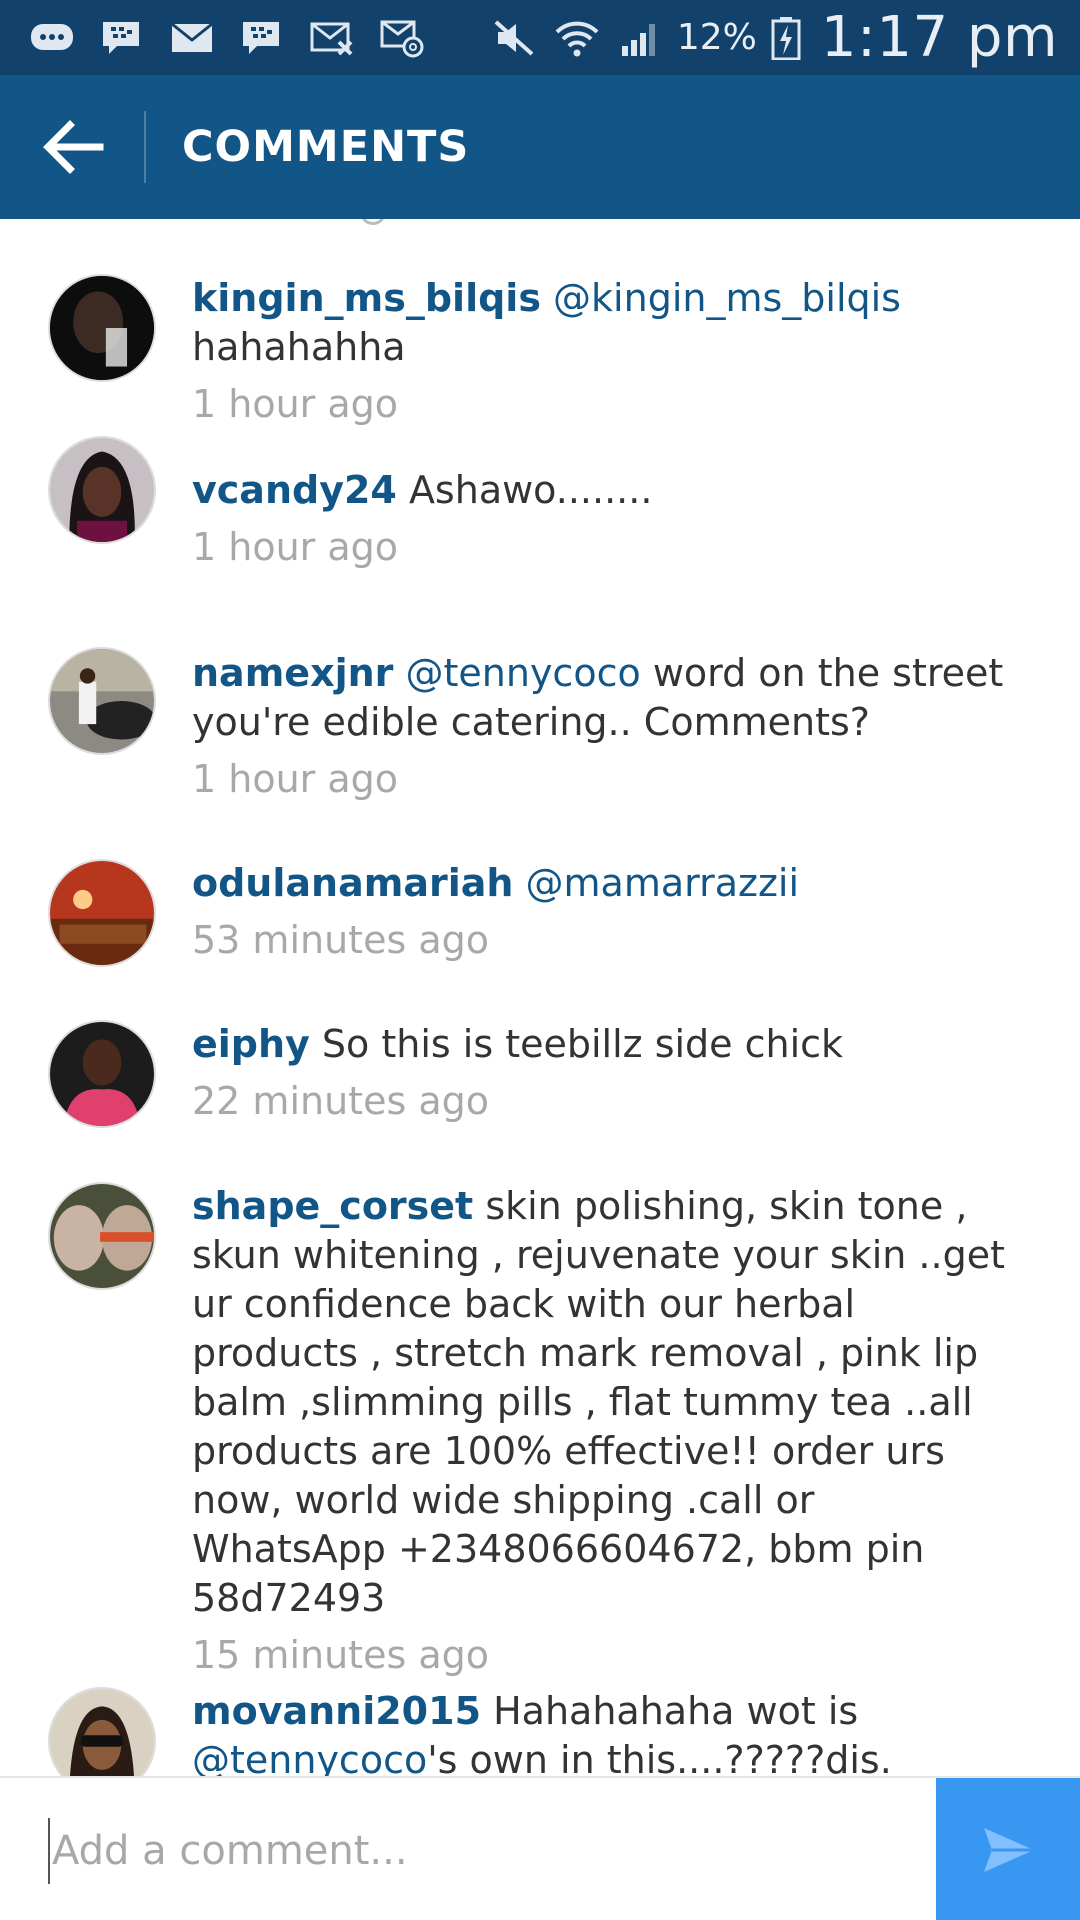 This screenshot has height=1920, width=1080. Describe the element at coordinates (352, 883) in the screenshot. I see `comment-username: odulanamariah` at that location.